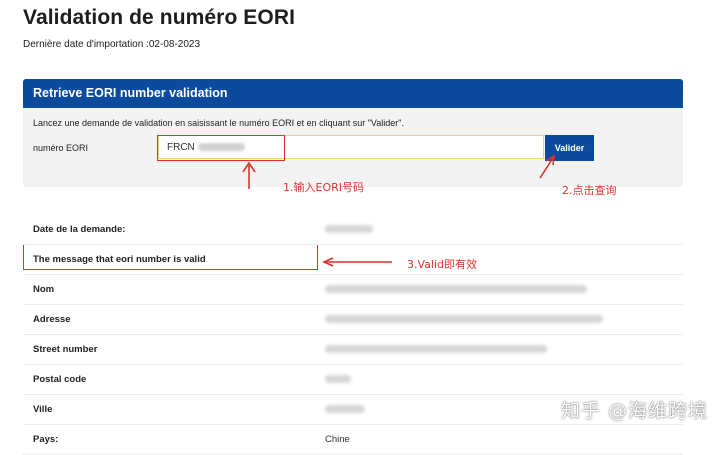 The height and width of the screenshot is (455, 720). What do you see at coordinates (65, 349) in the screenshot?
I see `row-label: Street number` at bounding box center [65, 349].